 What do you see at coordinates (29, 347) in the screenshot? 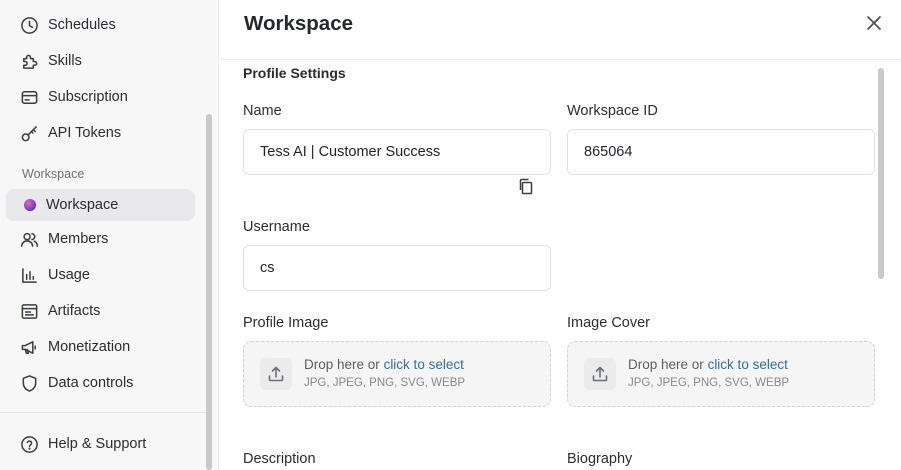
I see `megaphone-icon` at bounding box center [29, 347].